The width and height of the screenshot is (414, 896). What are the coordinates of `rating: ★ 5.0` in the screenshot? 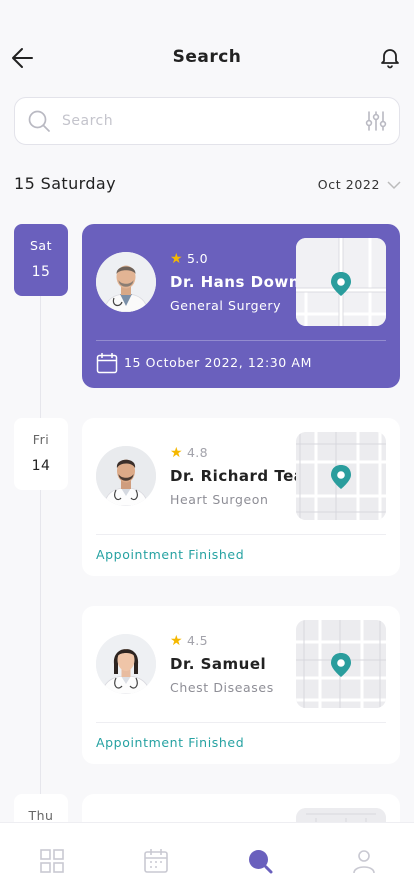 It's located at (189, 259).